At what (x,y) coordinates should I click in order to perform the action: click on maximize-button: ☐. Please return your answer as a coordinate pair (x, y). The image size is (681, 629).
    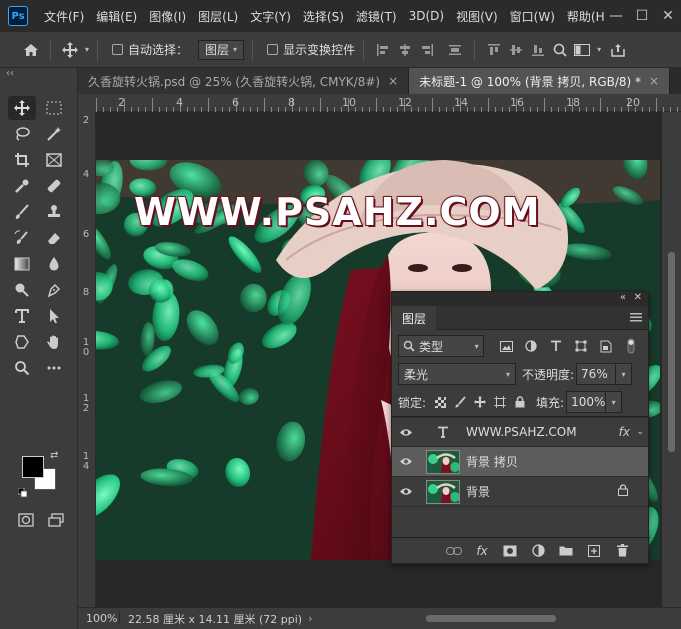
    Looking at the image, I should click on (642, 16).